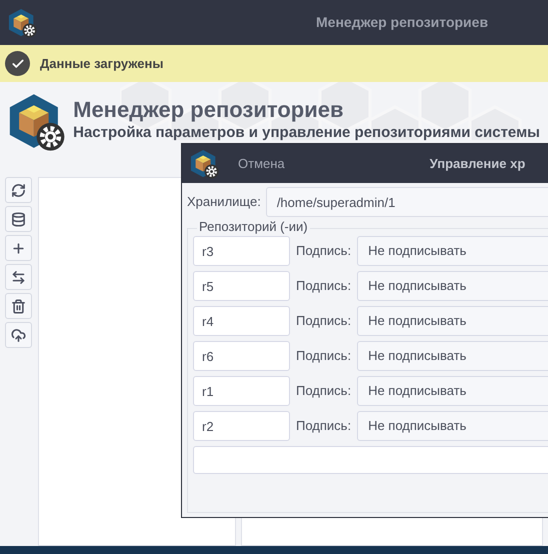 The image size is (548, 554). I want to click on repository-name-field: r4, so click(241, 321).